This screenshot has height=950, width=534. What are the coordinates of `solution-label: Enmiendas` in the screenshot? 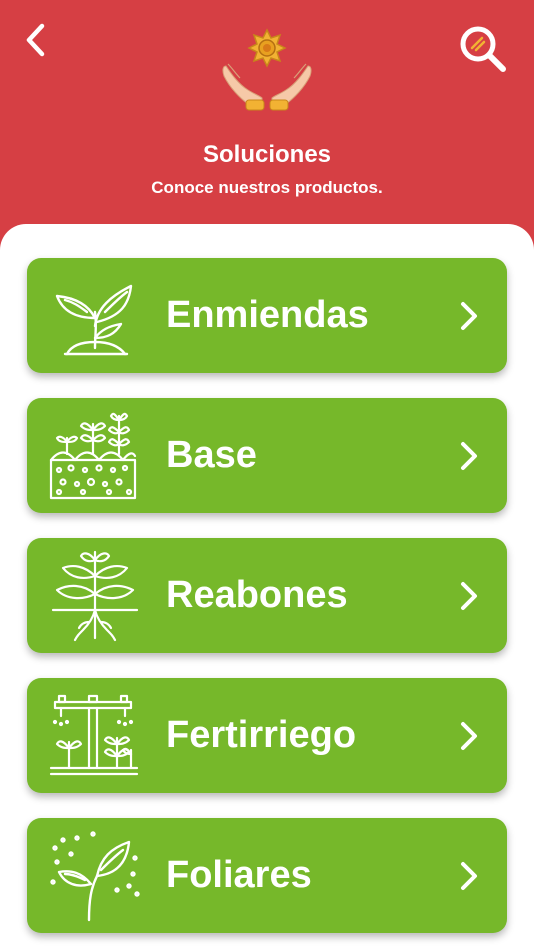 It's located at (267, 315).